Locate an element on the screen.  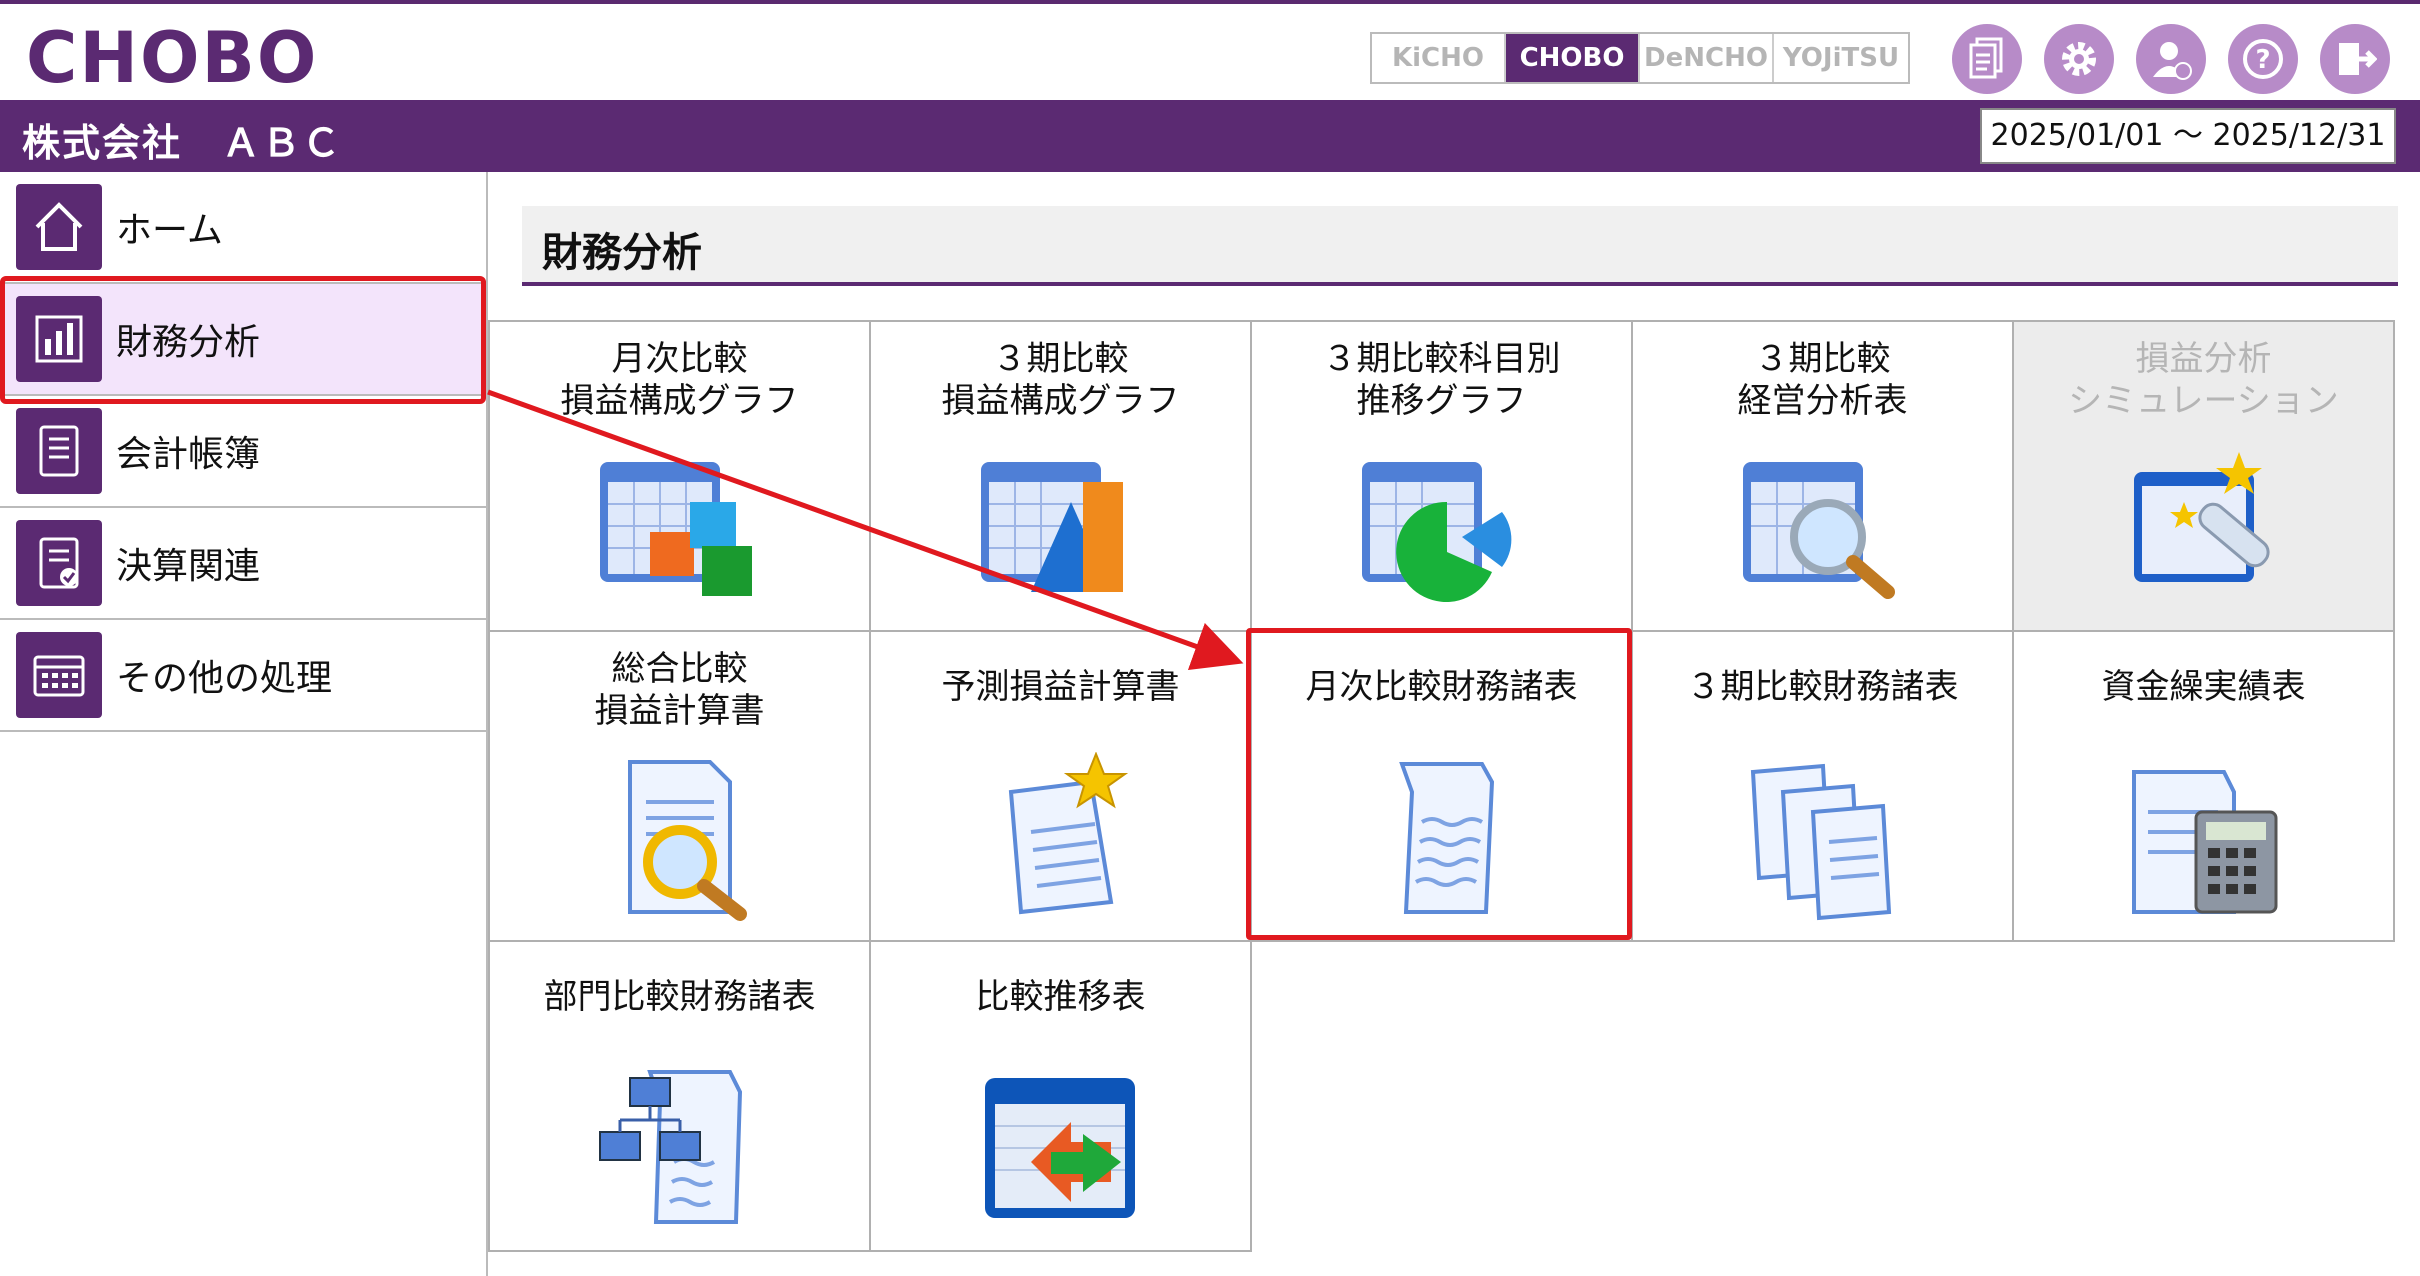
settlement-icon is located at coordinates (59, 563).